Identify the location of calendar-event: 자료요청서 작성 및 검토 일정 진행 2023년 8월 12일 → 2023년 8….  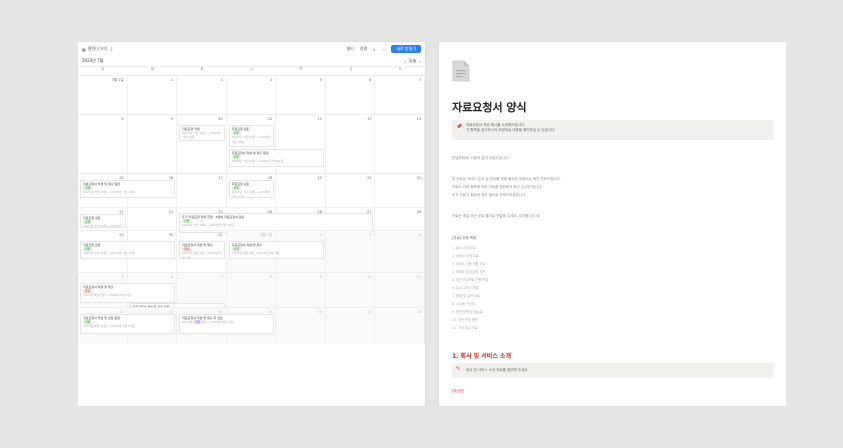
(128, 324).